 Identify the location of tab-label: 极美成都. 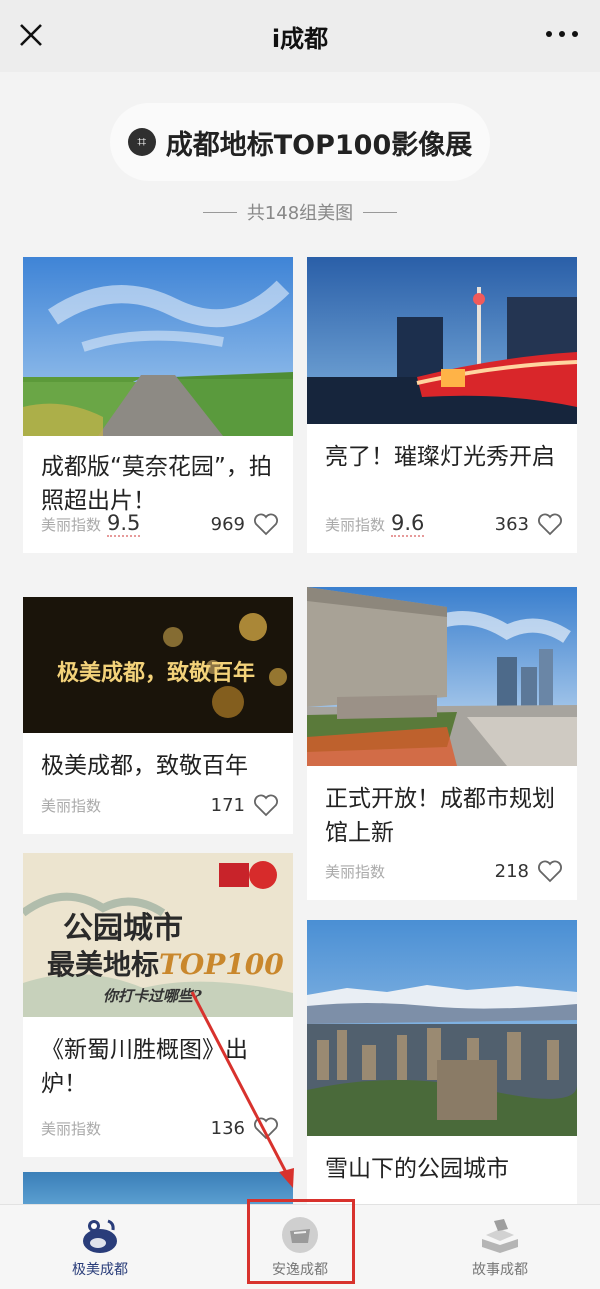
(100, 1270).